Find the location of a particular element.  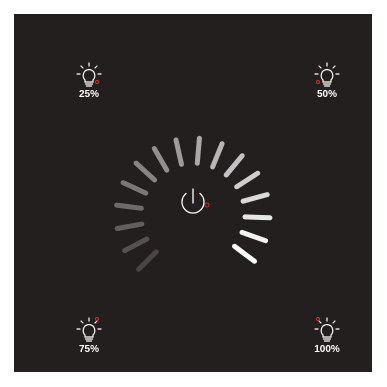

power-icon is located at coordinates (193, 201).